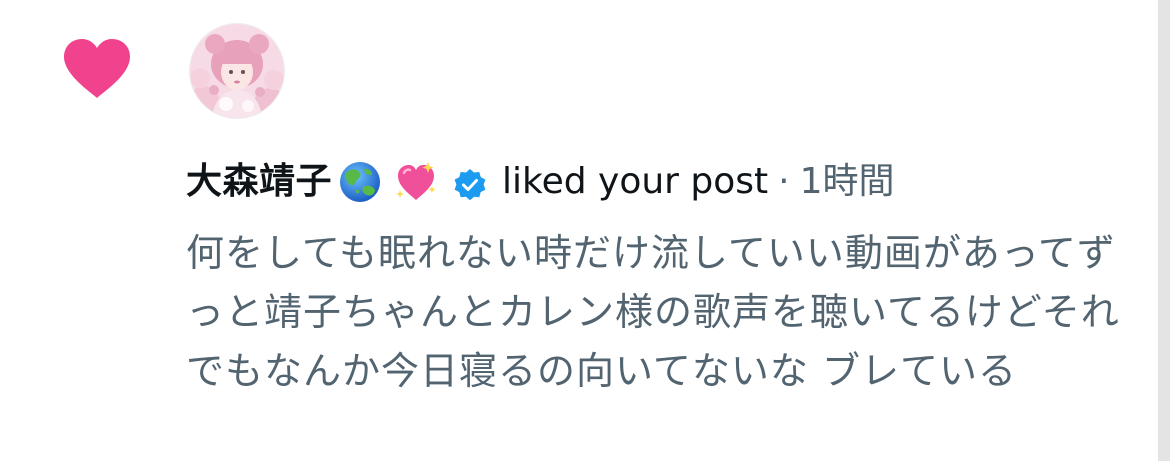 The width and height of the screenshot is (1170, 461). I want to click on timestamp: 1時間, so click(847, 181).